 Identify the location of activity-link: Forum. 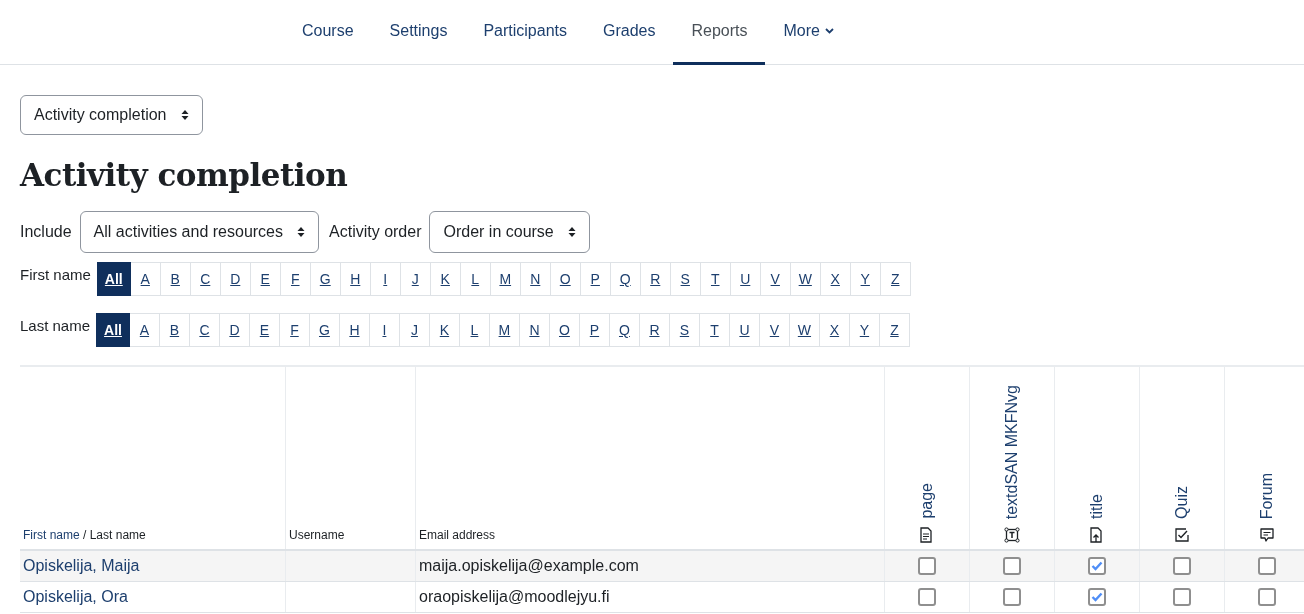
(1267, 495).